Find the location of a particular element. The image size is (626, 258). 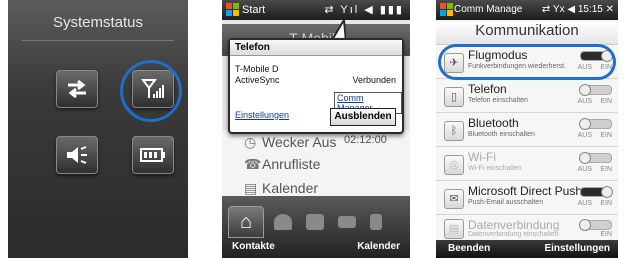

hide-button: Ausblenden is located at coordinates (363, 117).